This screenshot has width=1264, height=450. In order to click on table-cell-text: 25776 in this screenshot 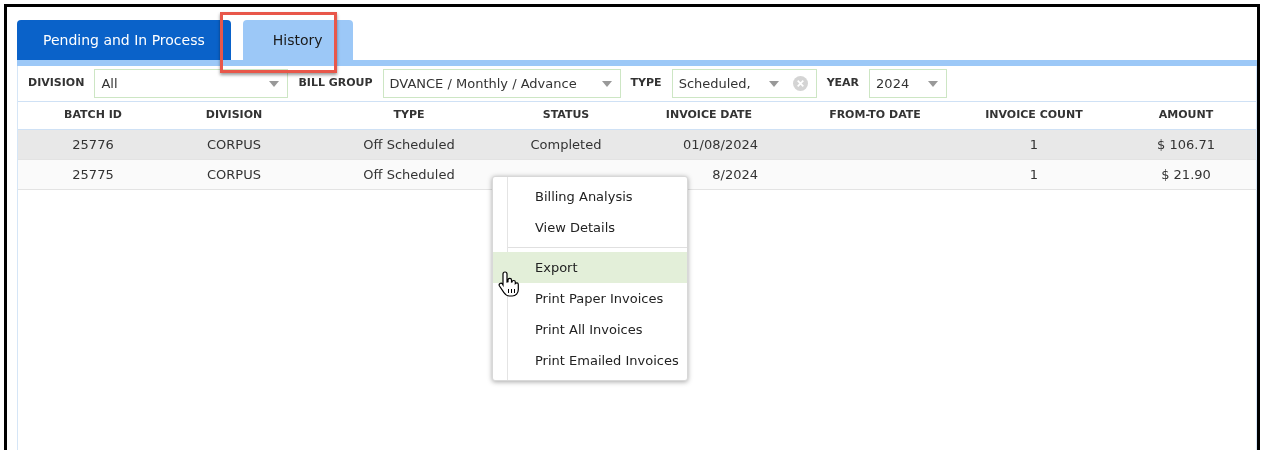, I will do `click(93, 144)`.